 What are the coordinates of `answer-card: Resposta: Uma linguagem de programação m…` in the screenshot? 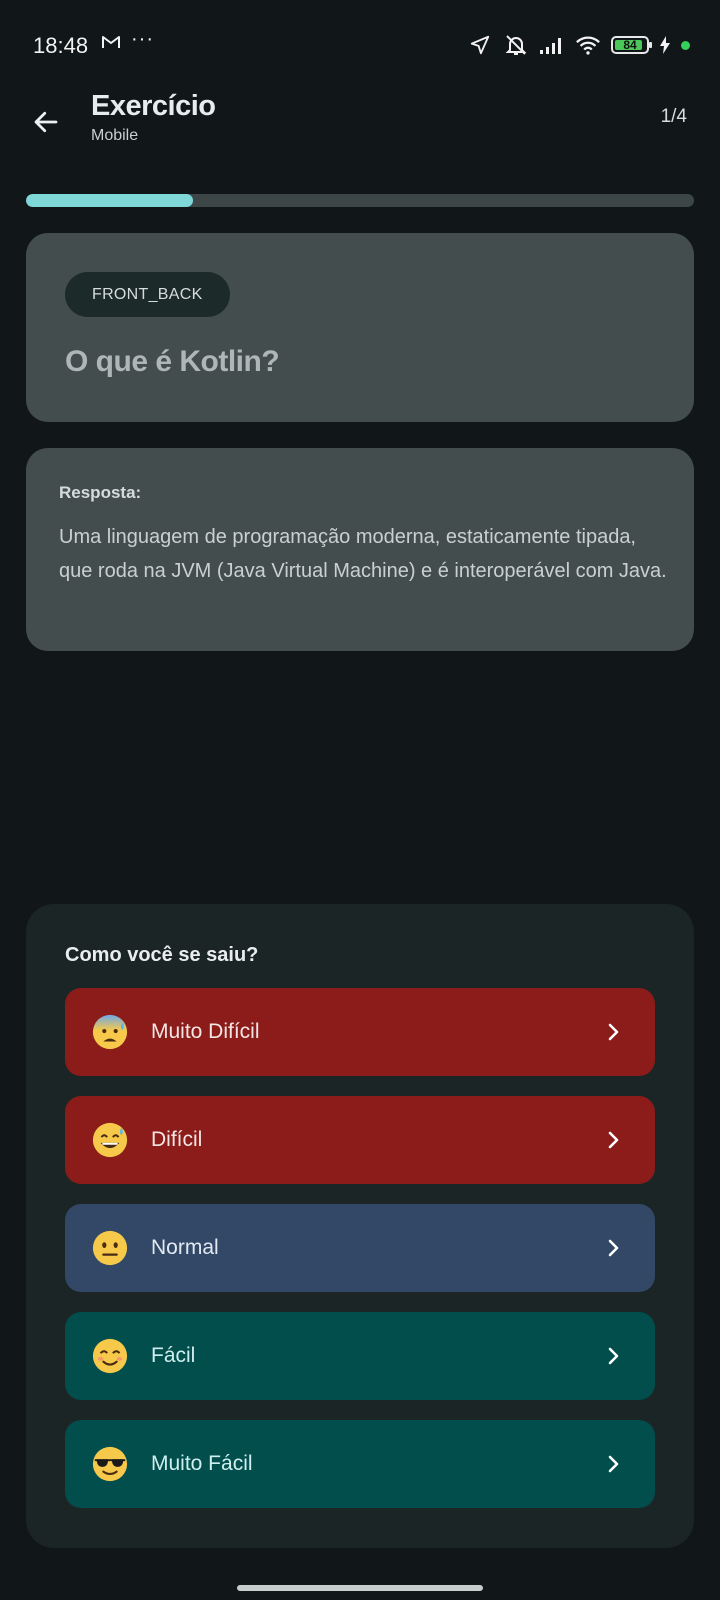 It's located at (360, 549).